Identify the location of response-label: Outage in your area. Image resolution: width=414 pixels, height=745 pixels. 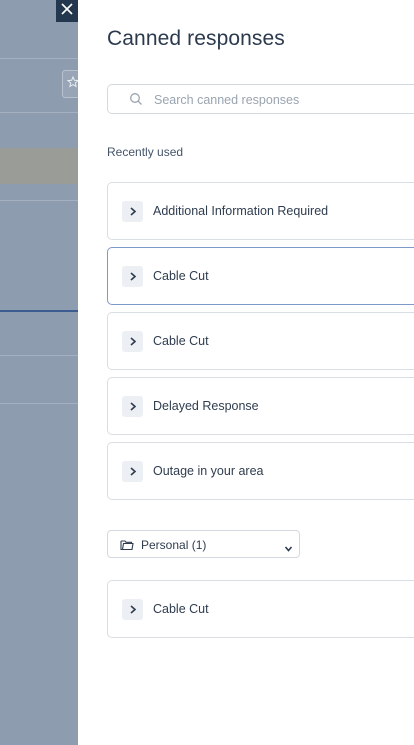
(208, 471).